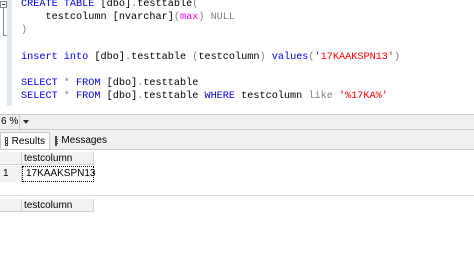  I want to click on code-token: NULL, so click(223, 18).